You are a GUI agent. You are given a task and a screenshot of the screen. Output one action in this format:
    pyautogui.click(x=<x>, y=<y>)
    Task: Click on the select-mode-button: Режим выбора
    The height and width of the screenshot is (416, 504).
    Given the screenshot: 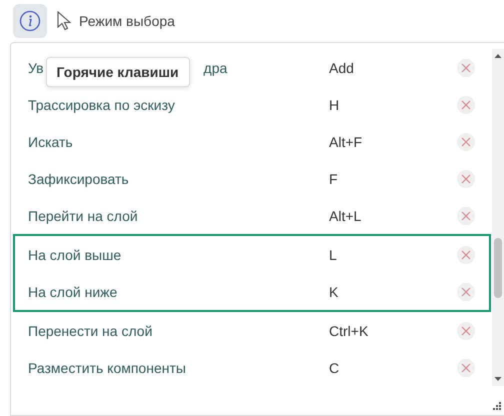 What is the action you would take?
    pyautogui.click(x=116, y=21)
    